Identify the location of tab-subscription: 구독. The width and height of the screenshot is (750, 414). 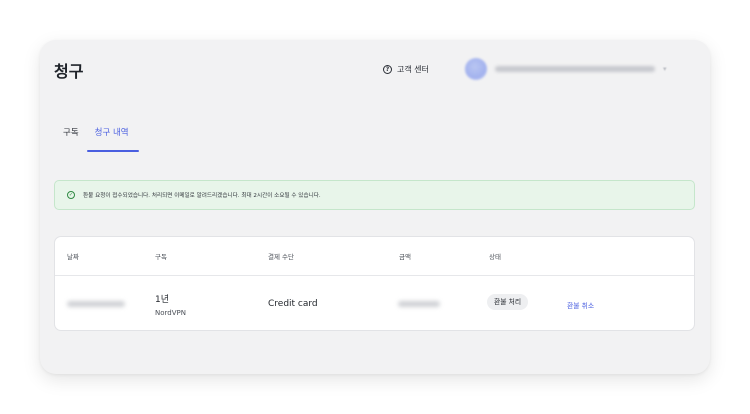
(70, 139).